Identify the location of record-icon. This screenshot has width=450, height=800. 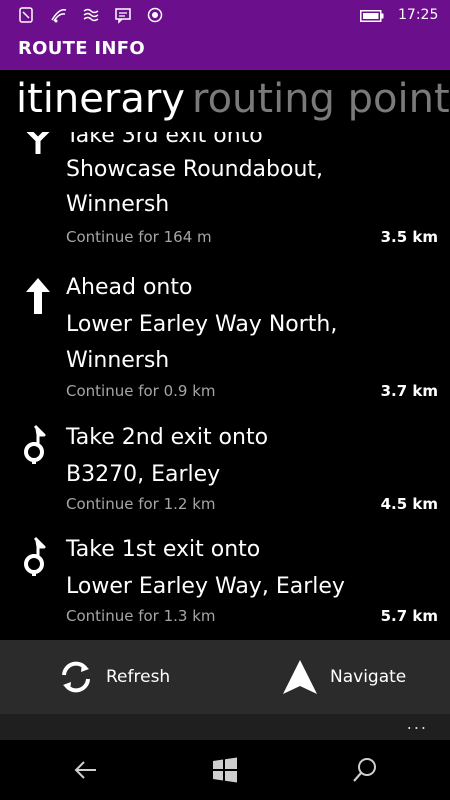
(155, 15).